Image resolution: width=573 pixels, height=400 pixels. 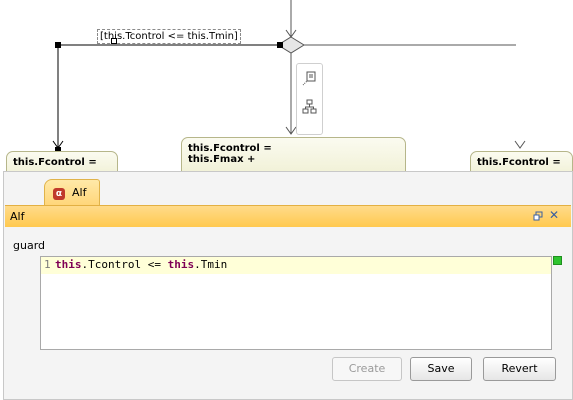 I want to click on label-anchor-handle, so click(x=114, y=41).